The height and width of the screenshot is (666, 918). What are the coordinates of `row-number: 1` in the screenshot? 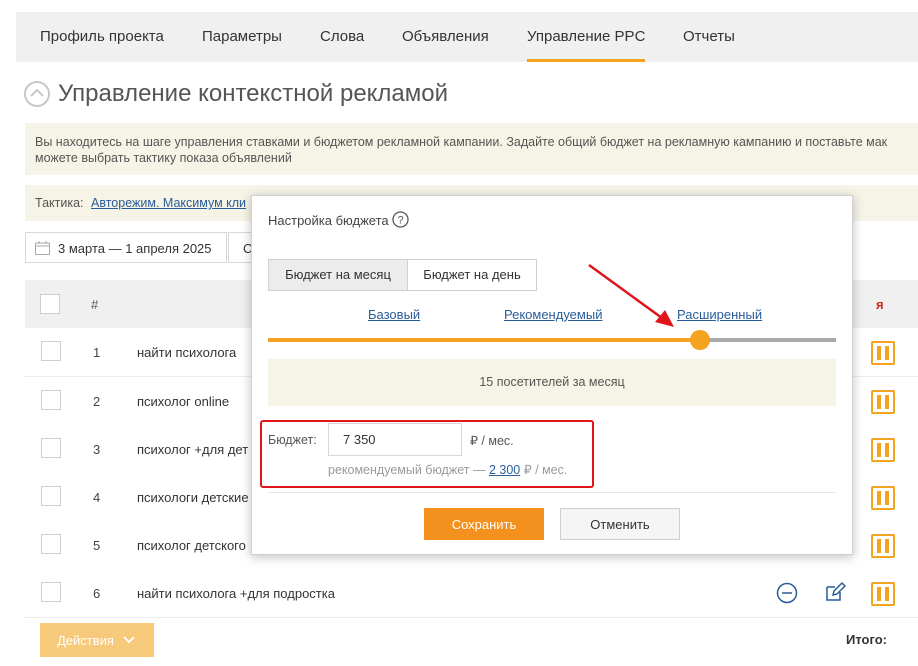 It's located at (97, 352).